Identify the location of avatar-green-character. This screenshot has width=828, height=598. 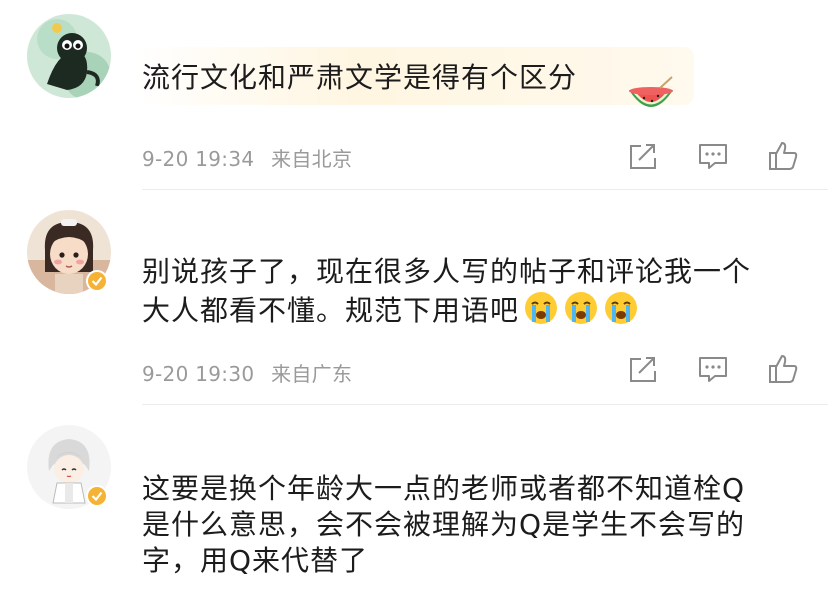
(69, 56).